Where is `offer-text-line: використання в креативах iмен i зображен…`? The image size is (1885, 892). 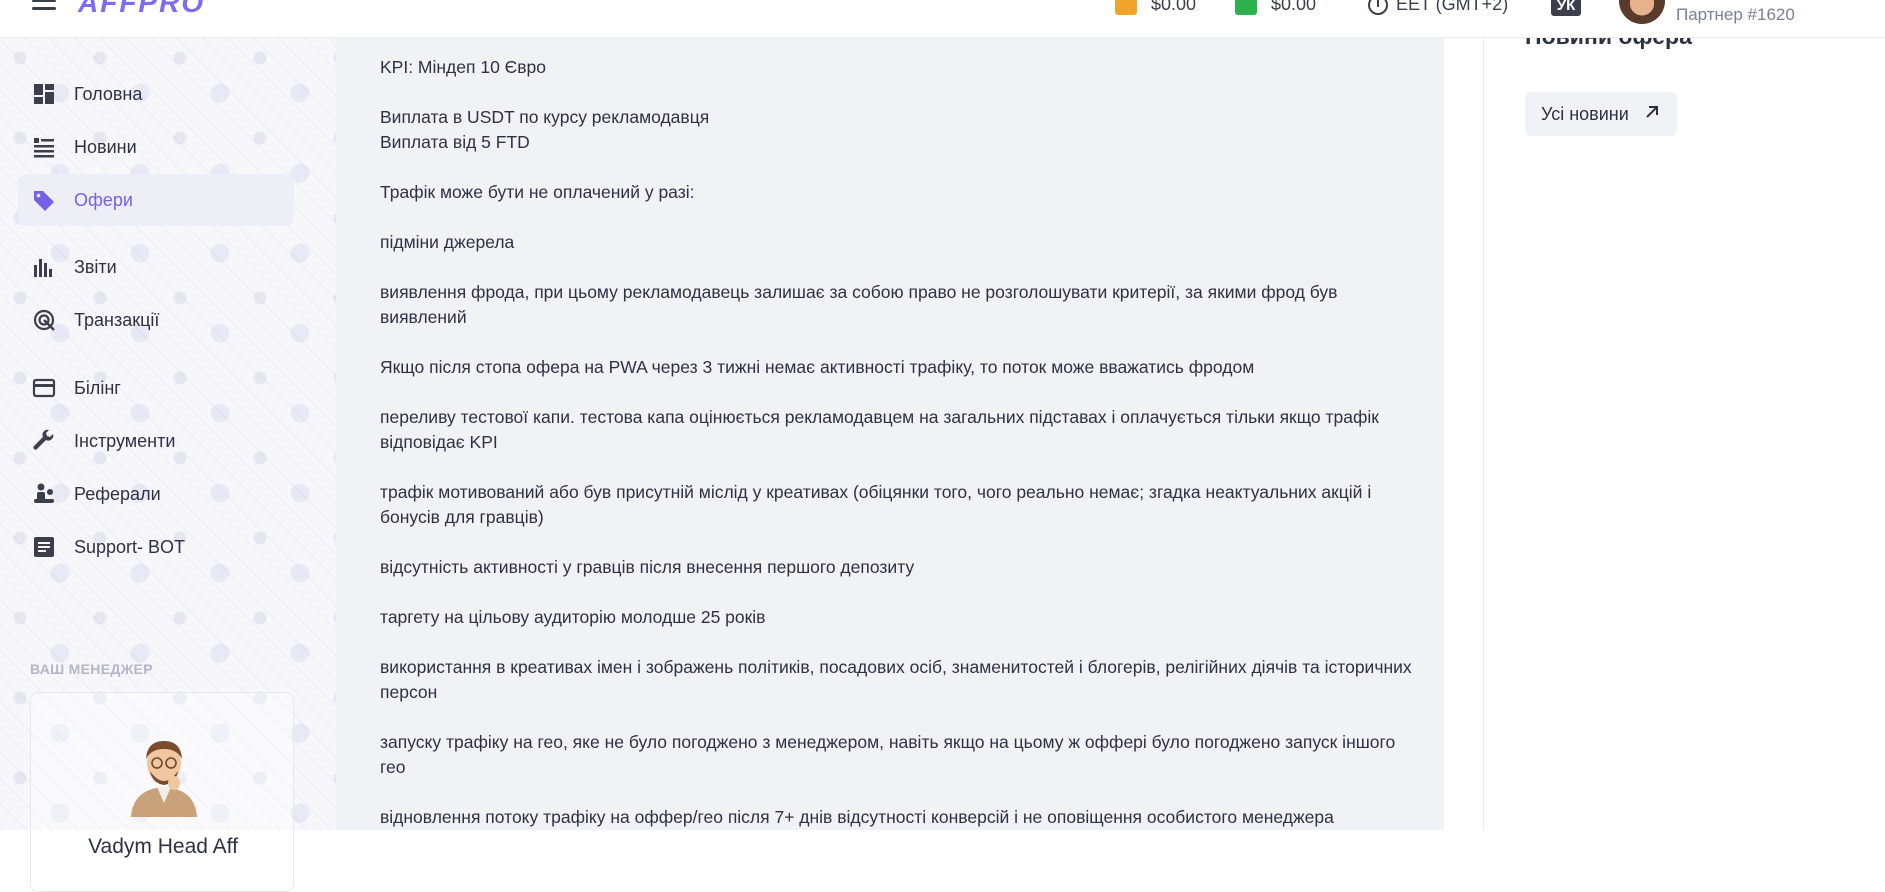 offer-text-line: використання в креативах iмен i зображен… is located at coordinates (896, 679).